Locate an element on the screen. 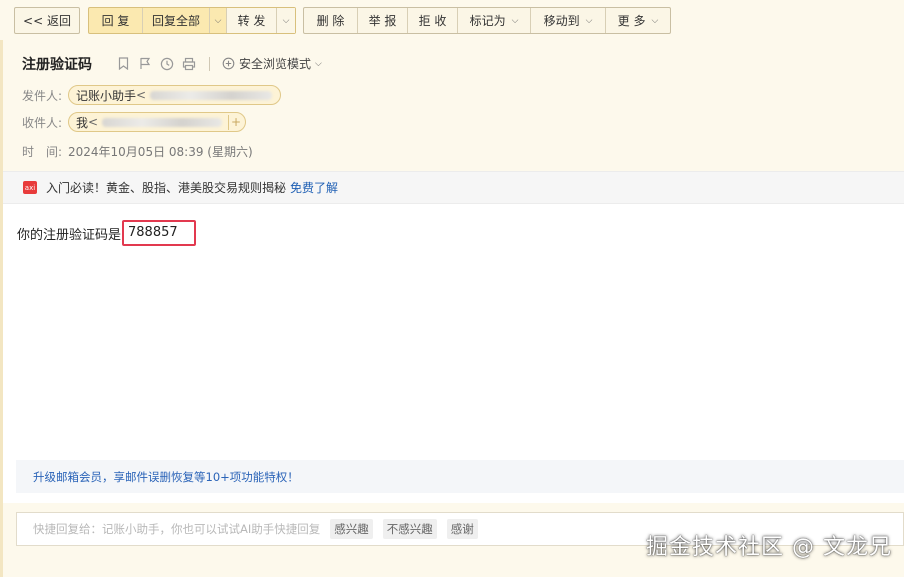 The image size is (904, 577). sender-tag: 记账小助手 < is located at coordinates (175, 95).